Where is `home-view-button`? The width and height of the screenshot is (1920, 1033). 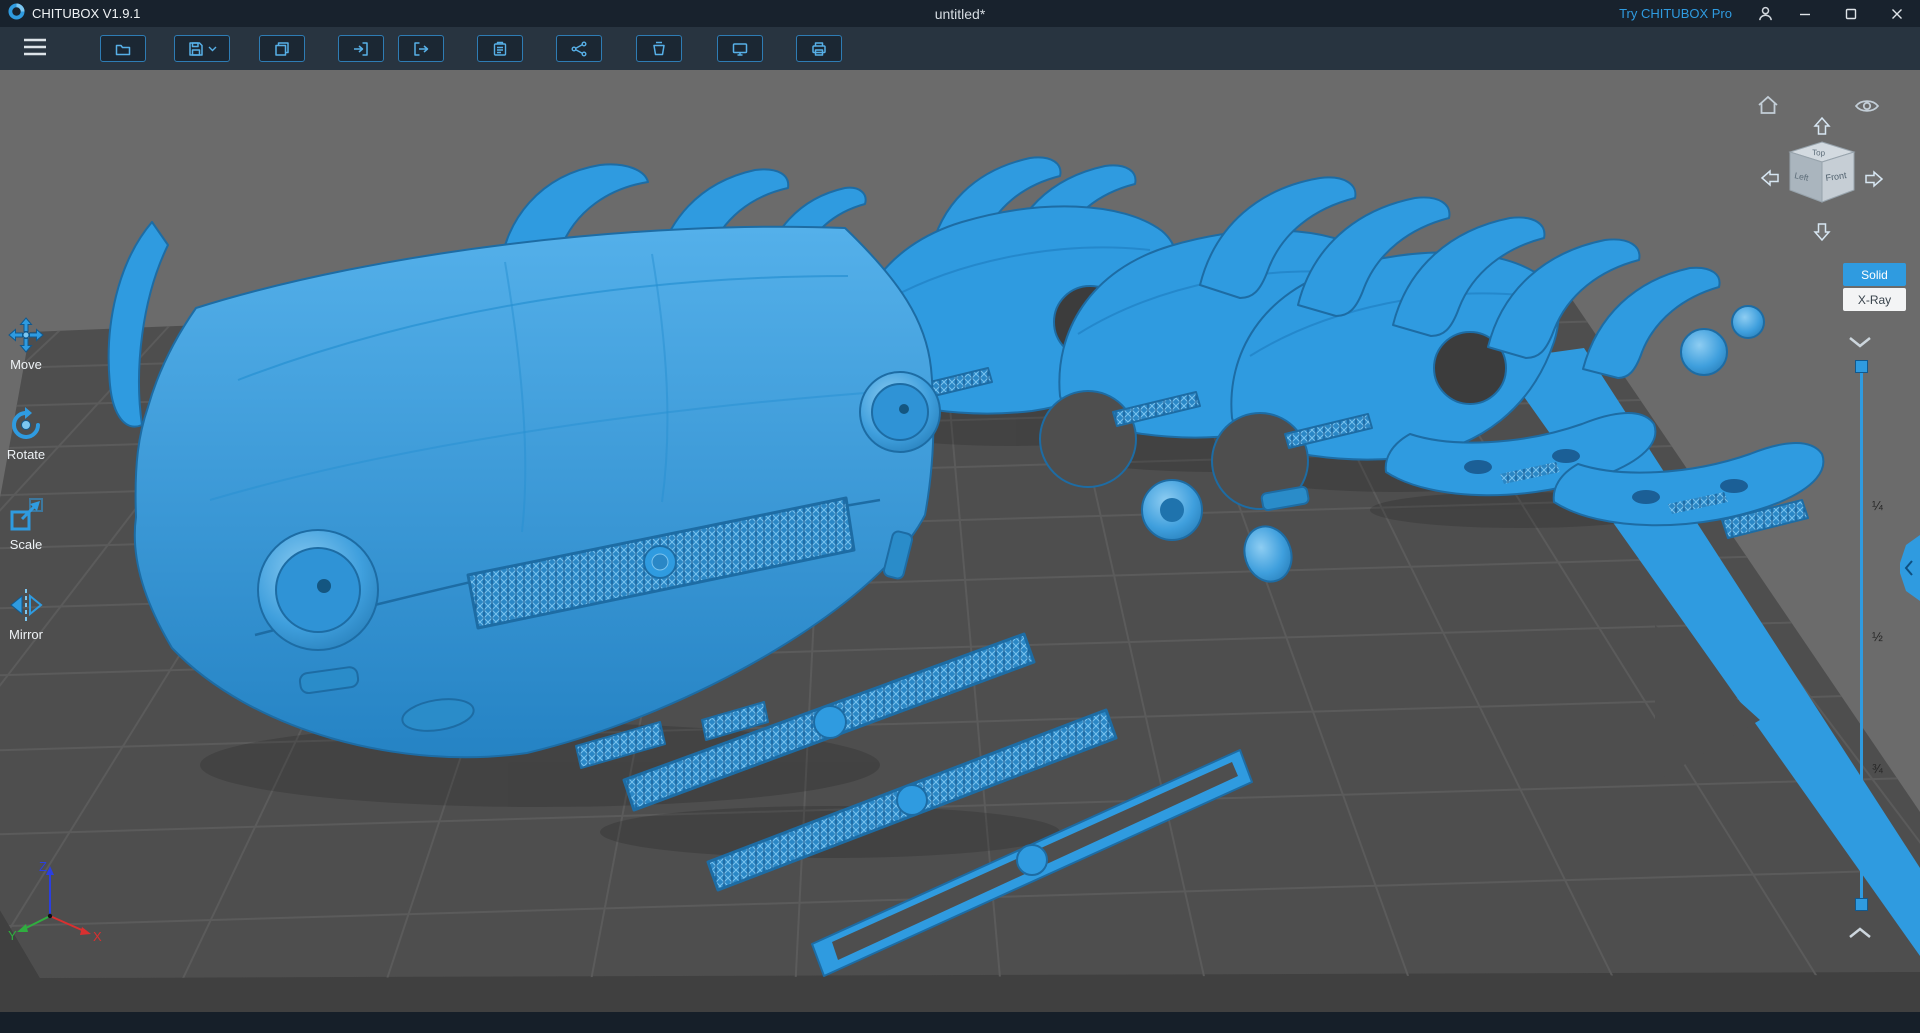
home-view-button is located at coordinates (1768, 106).